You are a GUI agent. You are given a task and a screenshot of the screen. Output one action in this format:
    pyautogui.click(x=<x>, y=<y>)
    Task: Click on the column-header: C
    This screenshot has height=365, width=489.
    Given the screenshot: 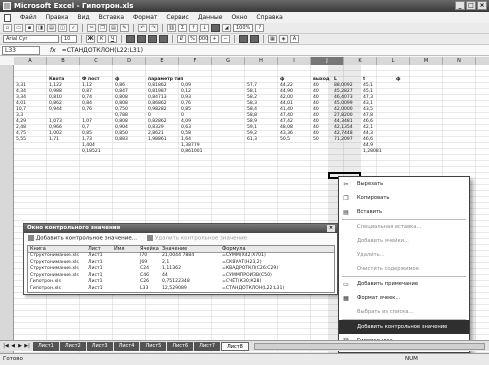 What is the action you would take?
    pyautogui.click(x=96, y=61)
    